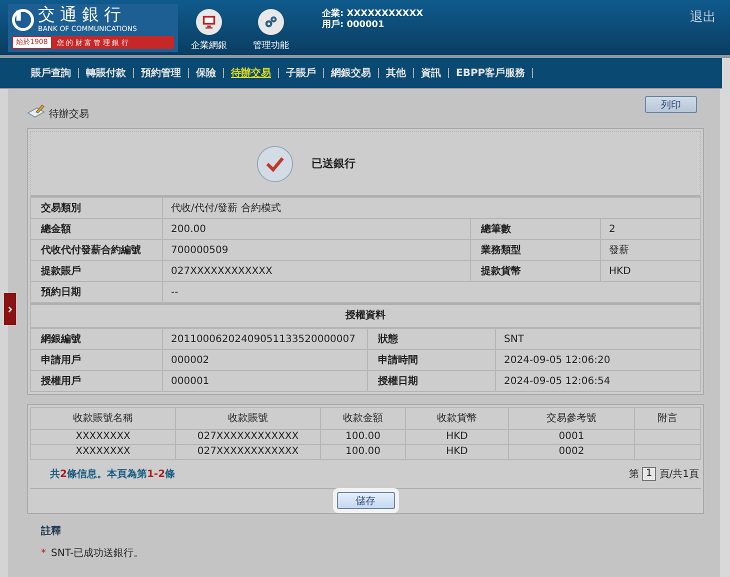 The width and height of the screenshot is (730, 577). Describe the element at coordinates (667, 419) in the screenshot. I see `column-header: 附言` at that location.